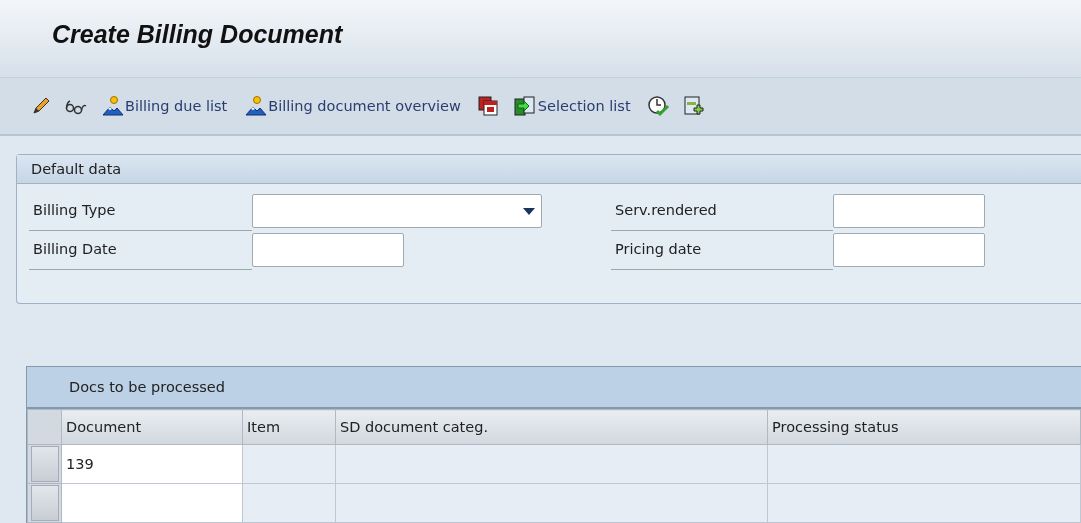 The image size is (1081, 523). I want to click on toolbar-button: Billing due list, so click(165, 106).